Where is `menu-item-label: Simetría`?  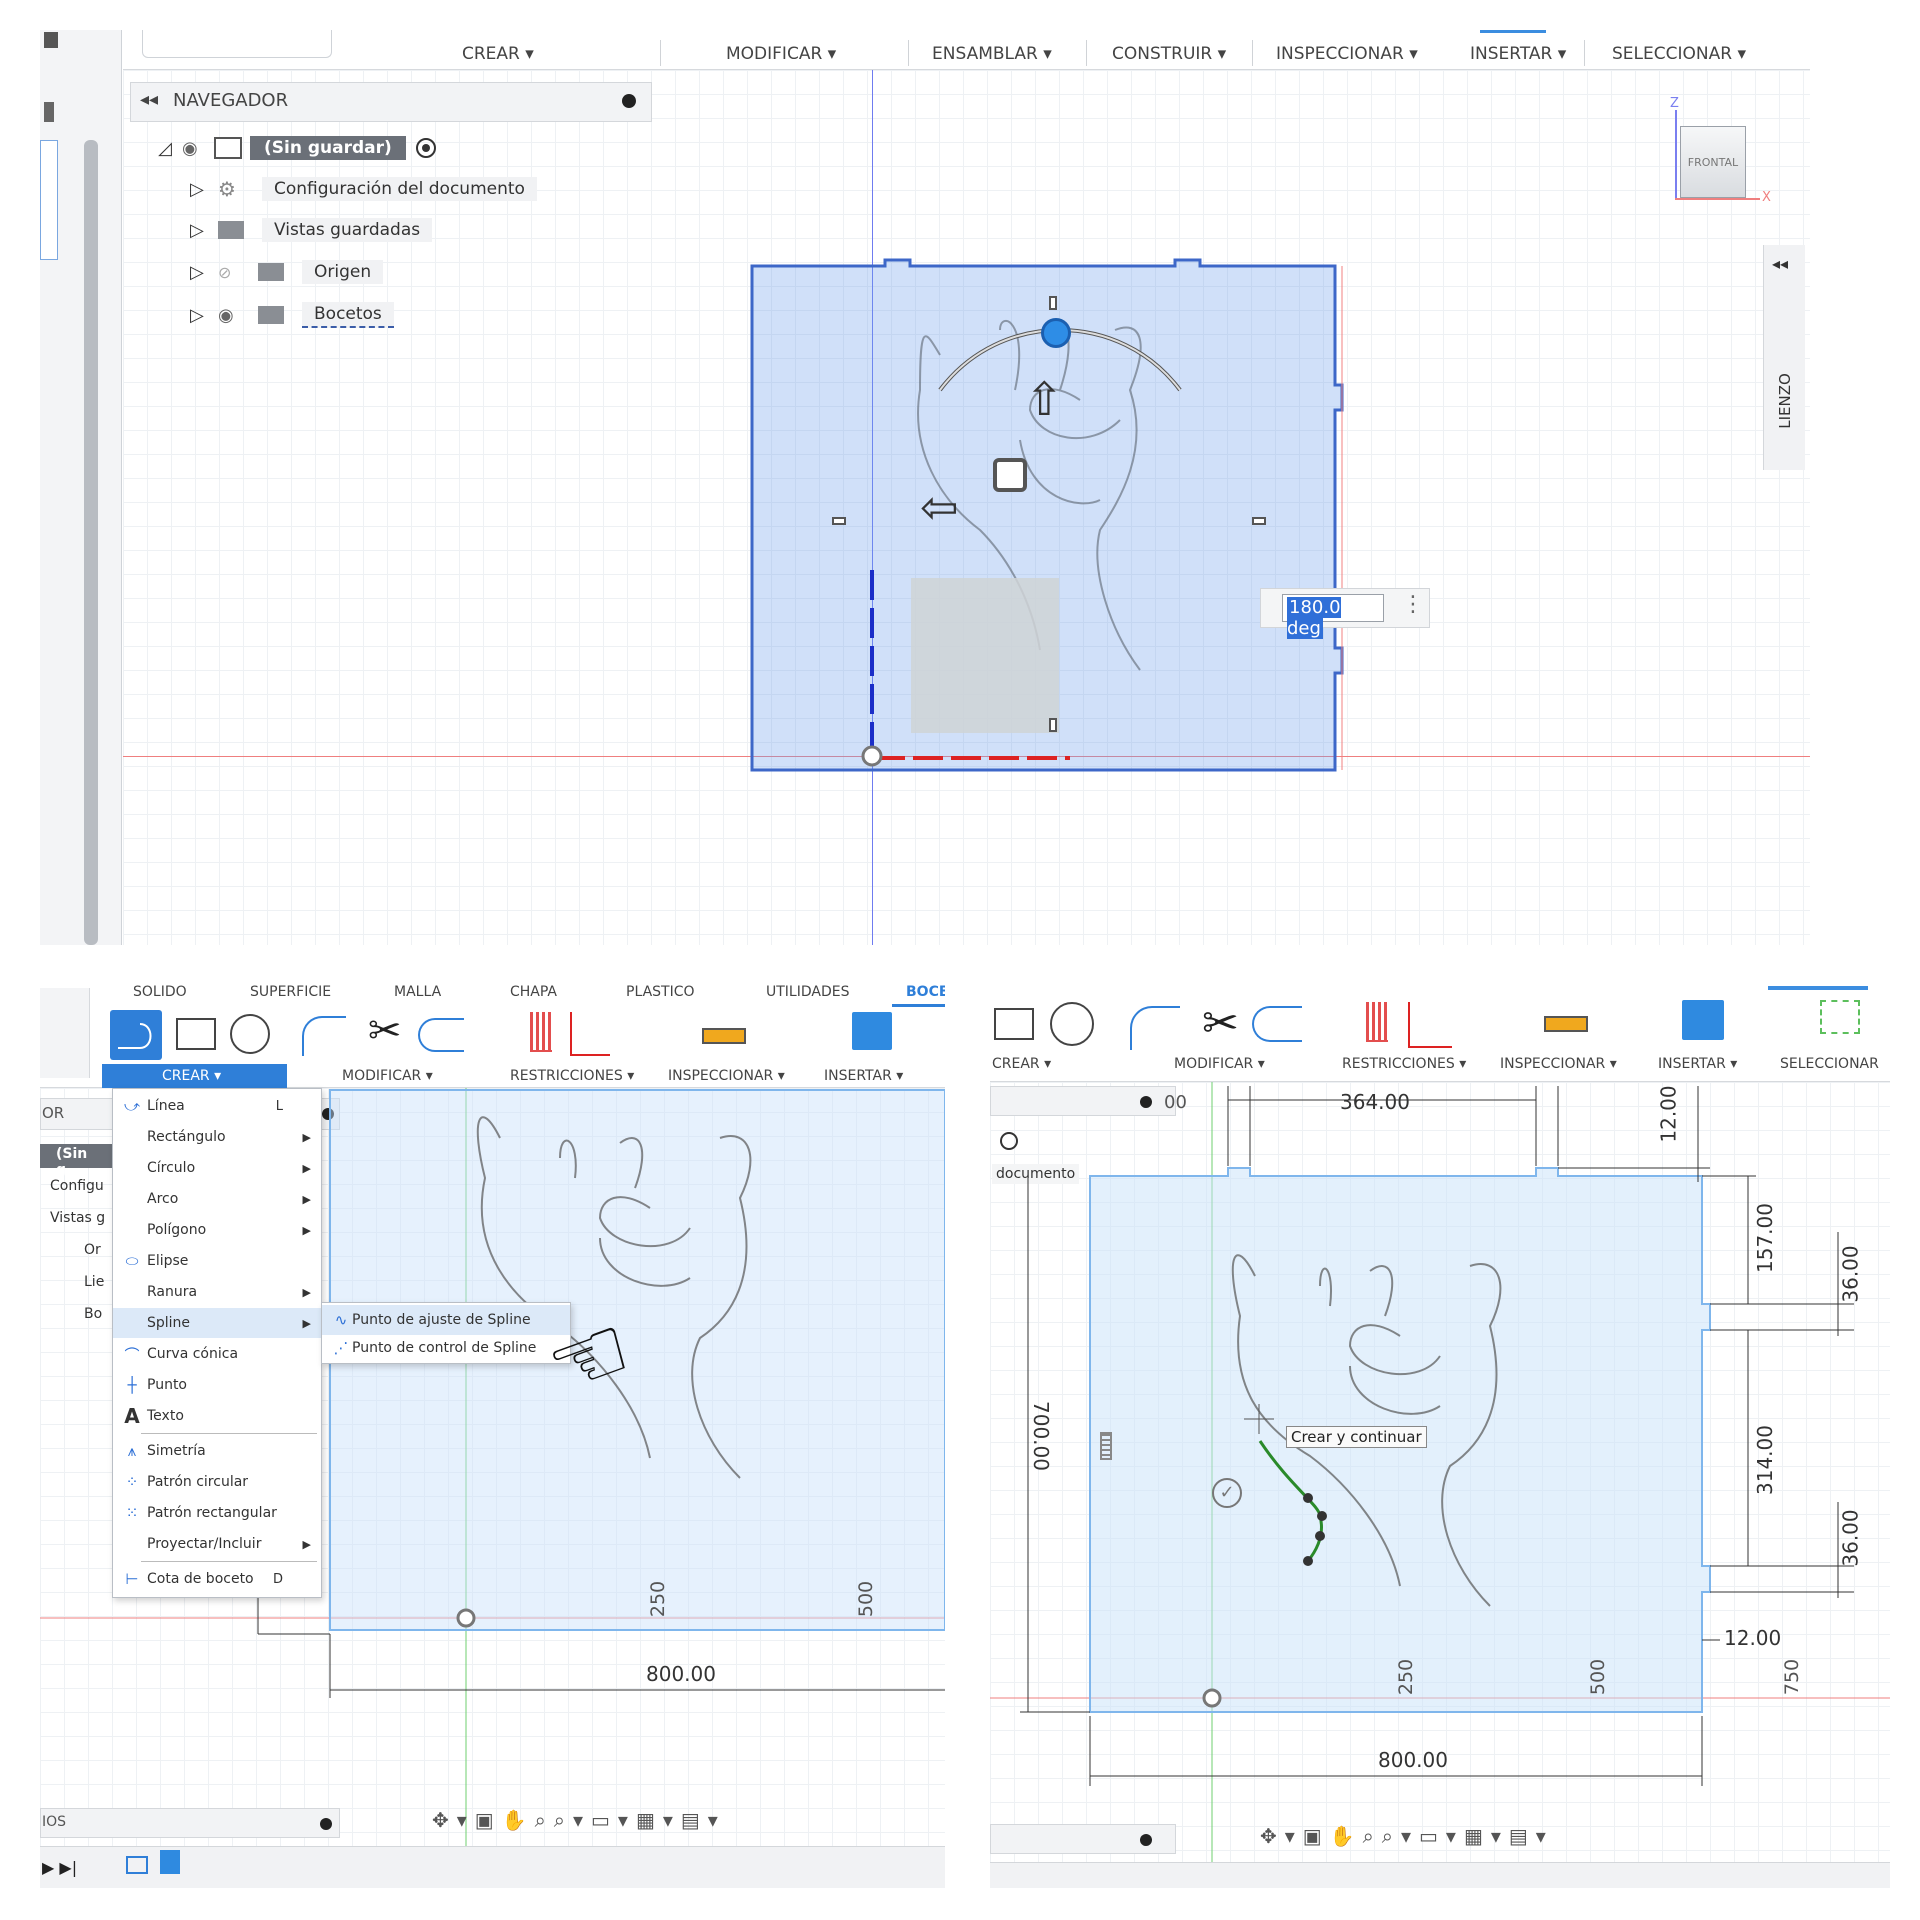
menu-item-label: Simetría is located at coordinates (176, 1451).